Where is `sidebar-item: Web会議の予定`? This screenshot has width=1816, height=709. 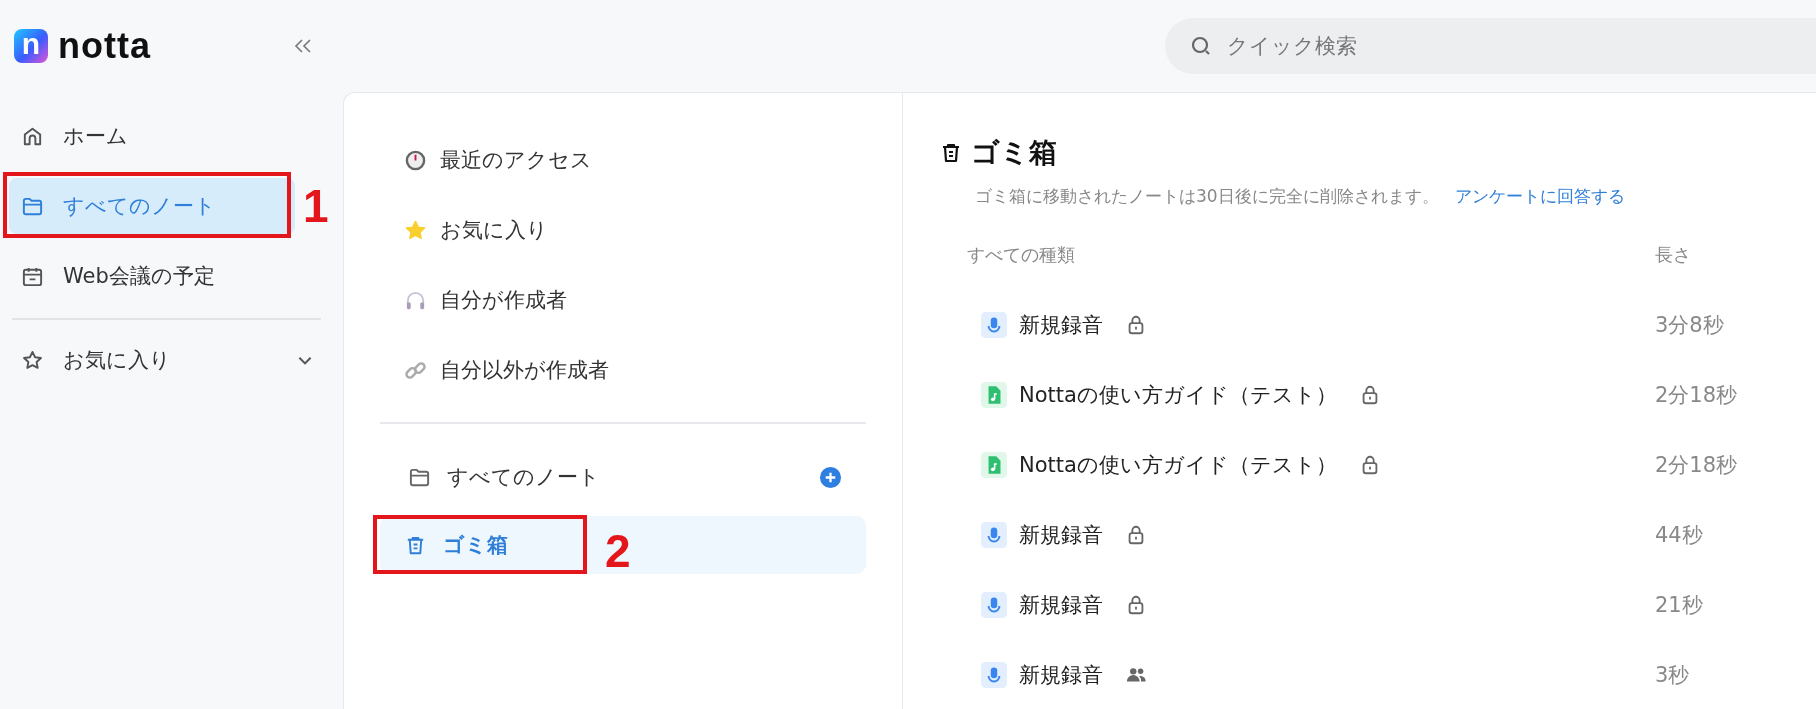 sidebar-item: Web会議の予定 is located at coordinates (152, 276).